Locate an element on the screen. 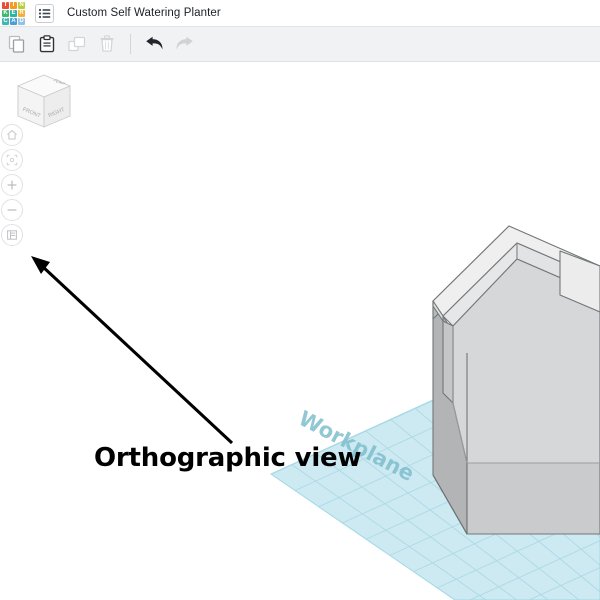 The image size is (600, 600). redo-arrow-icon is located at coordinates (184, 43).